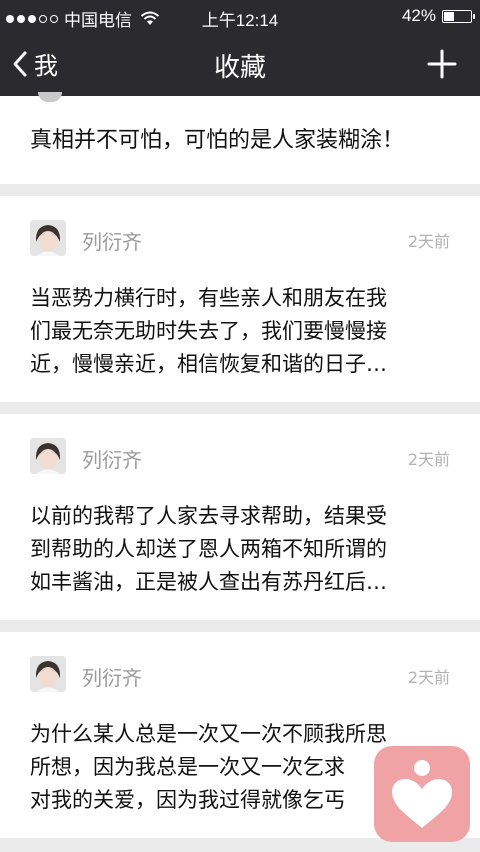 This screenshot has width=480, height=852. I want to click on favorite-item: 真相并不可怕，可怕的是人家装糊涂！, so click(240, 138).